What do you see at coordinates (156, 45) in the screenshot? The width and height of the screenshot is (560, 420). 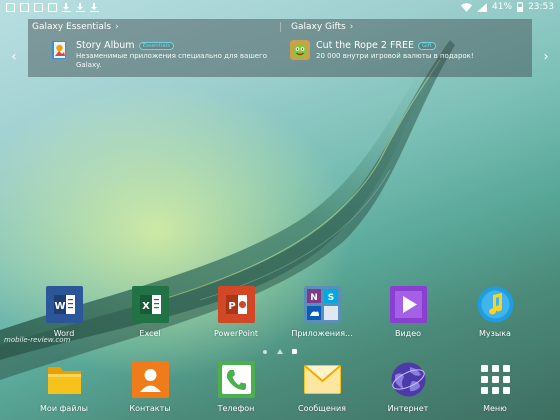 I see `essentials-badge: Essentials` at bounding box center [156, 45].